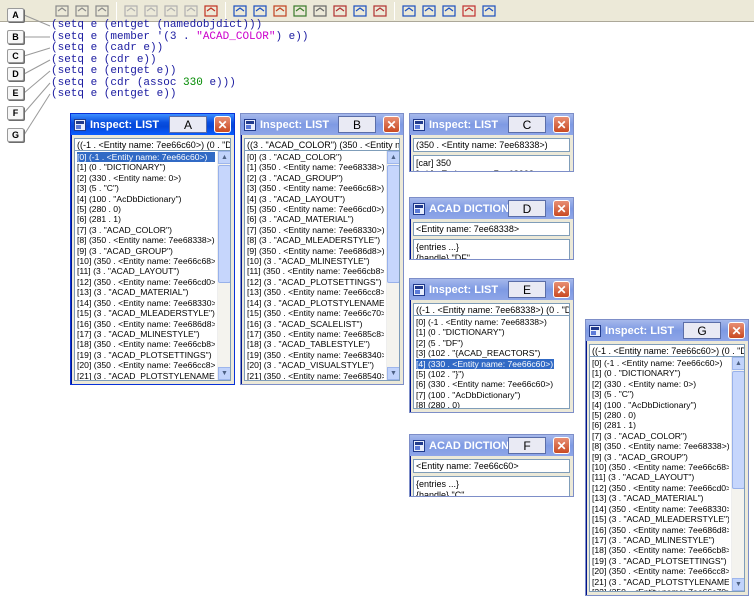 This screenshot has height=600, width=754. I want to click on list-item: [16] (350 . <Entity name: 7ee686d8>), so click(660, 530).